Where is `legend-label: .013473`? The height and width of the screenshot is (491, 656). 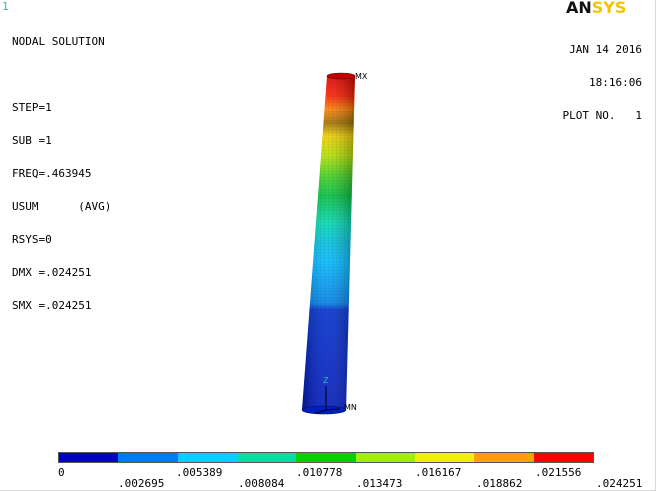 legend-label: .013473 is located at coordinates (379, 483).